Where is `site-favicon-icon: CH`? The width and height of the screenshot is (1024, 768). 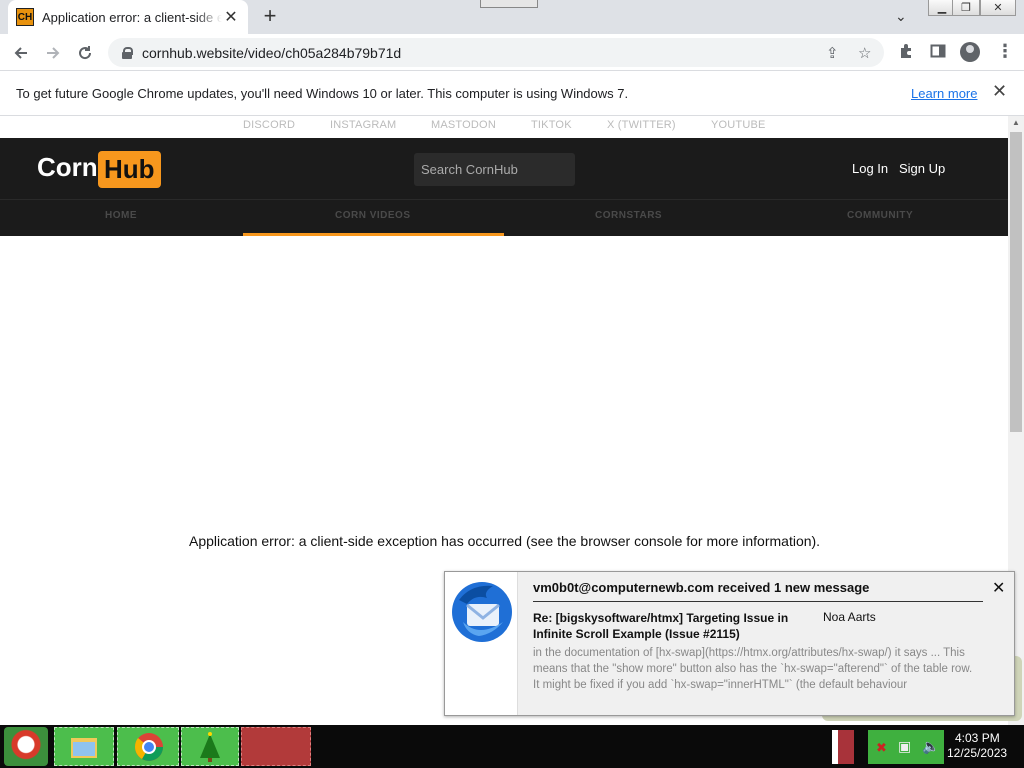
site-favicon-icon: CH is located at coordinates (25, 17).